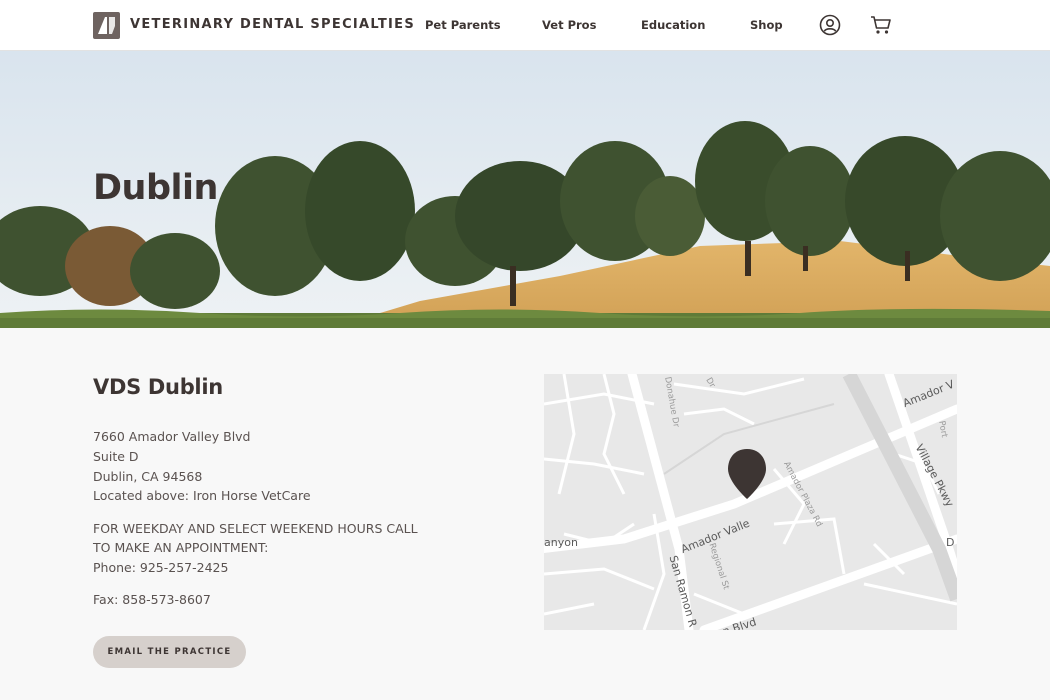  Describe the element at coordinates (673, 25) in the screenshot. I see `nav-education: Education` at that location.